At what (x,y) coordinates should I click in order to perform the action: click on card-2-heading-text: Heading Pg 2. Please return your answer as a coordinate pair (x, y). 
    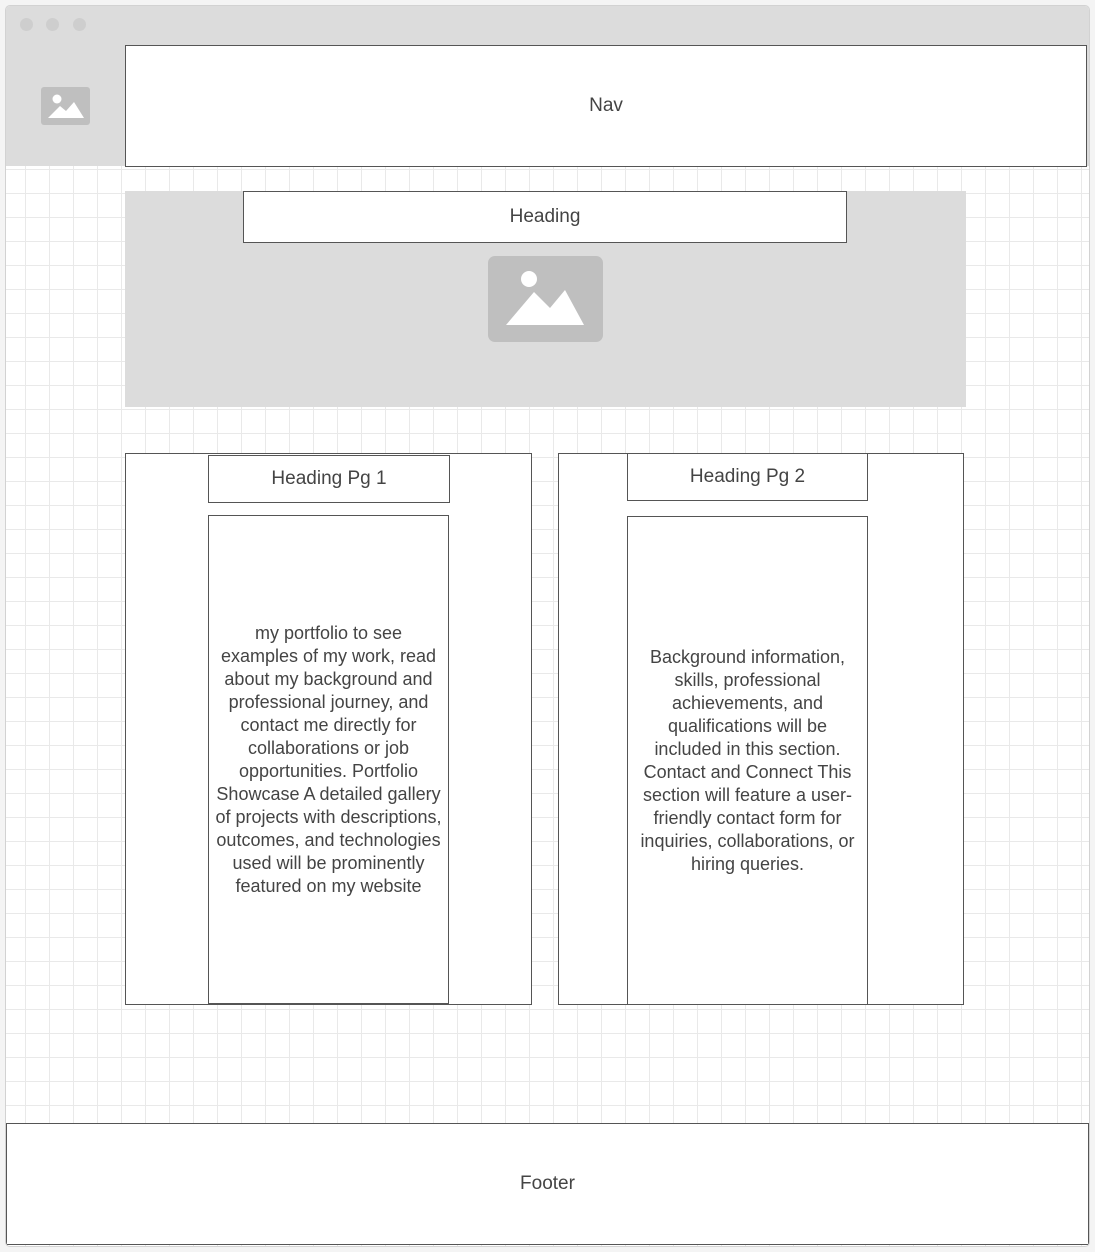
    Looking at the image, I should click on (747, 476).